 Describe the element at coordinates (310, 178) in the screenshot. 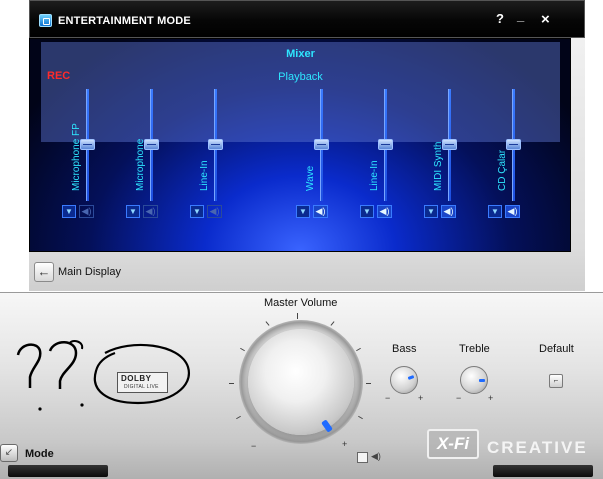

I see `channel-label: Wave` at that location.